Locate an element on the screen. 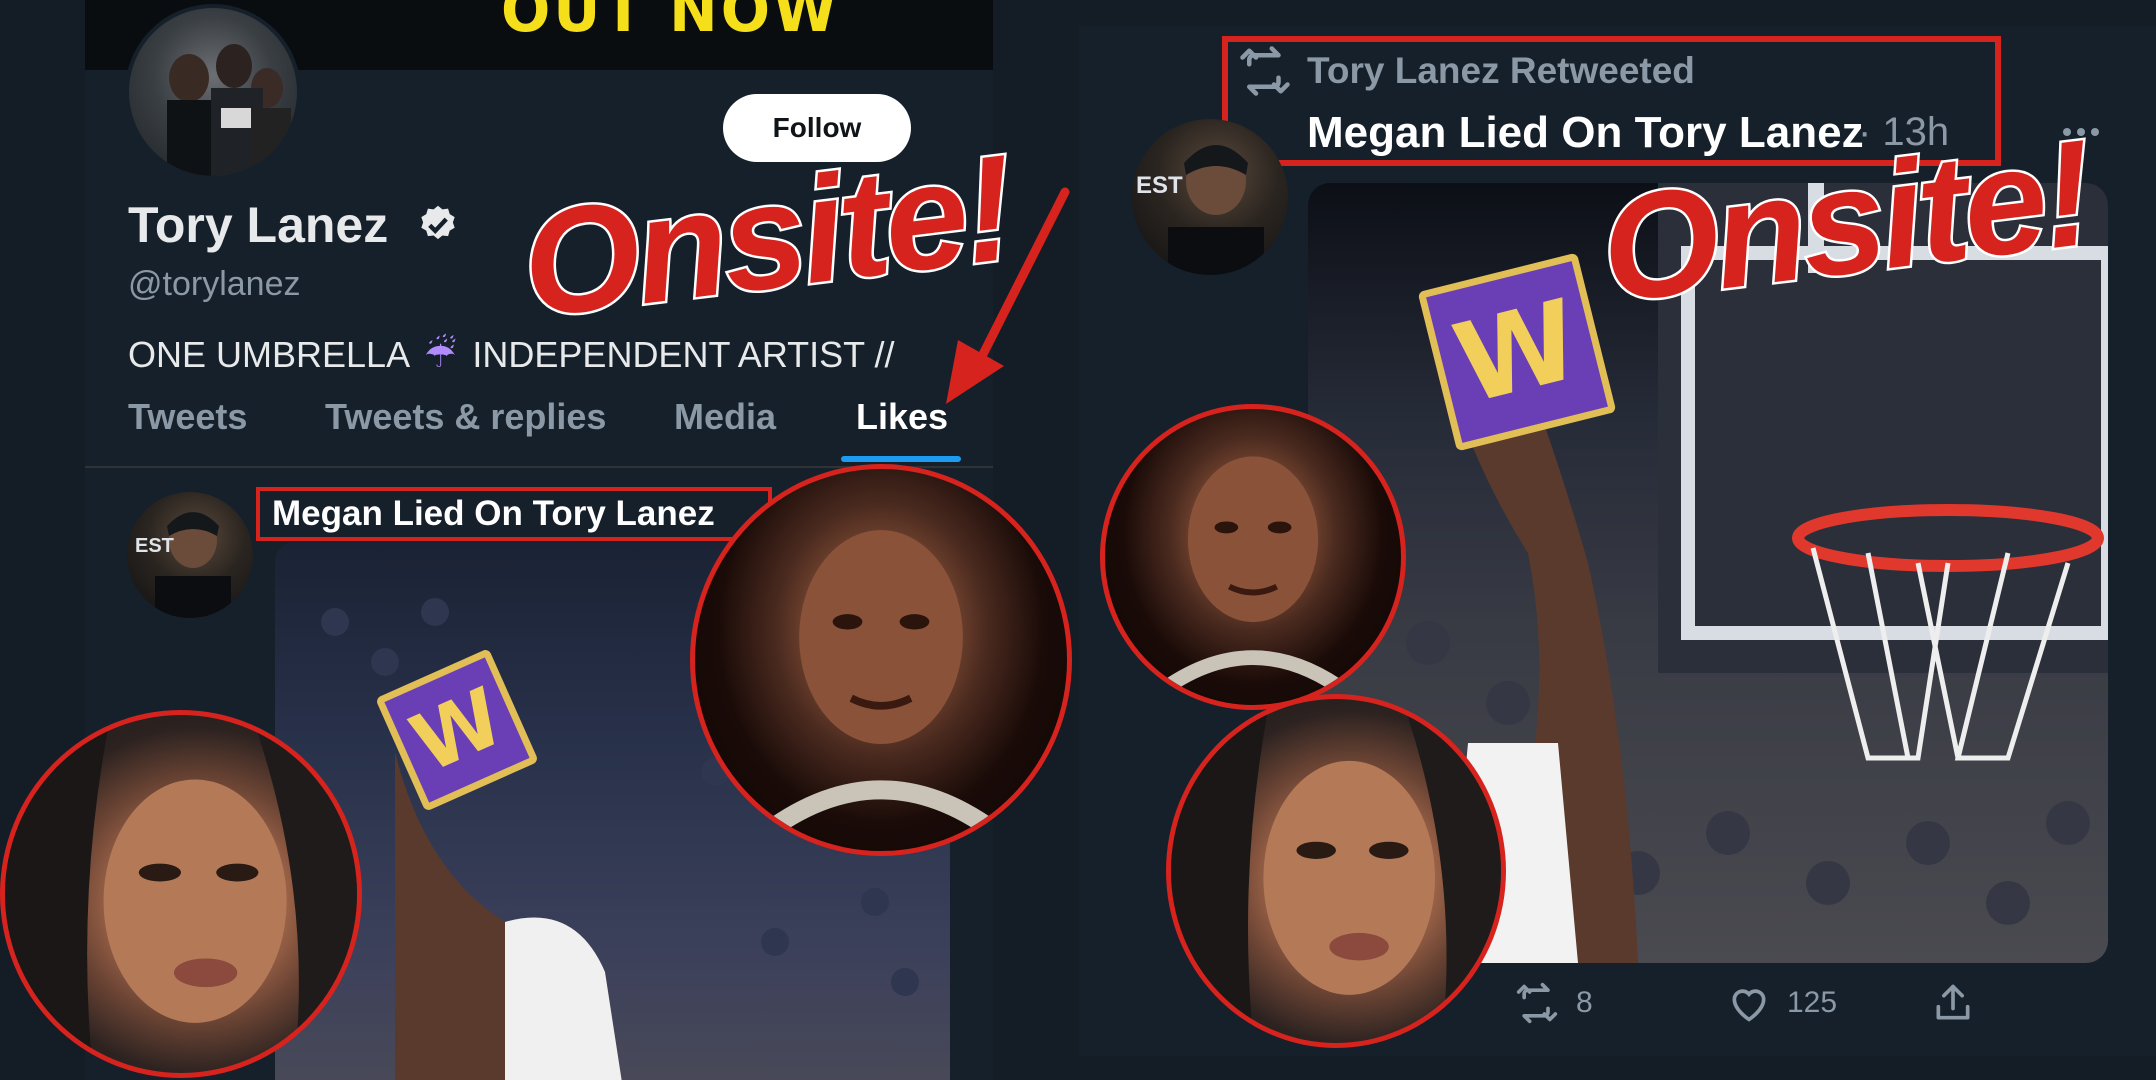 This screenshot has height=1080, width=2156. retweet-button: 8 is located at coordinates (1552, 1003).